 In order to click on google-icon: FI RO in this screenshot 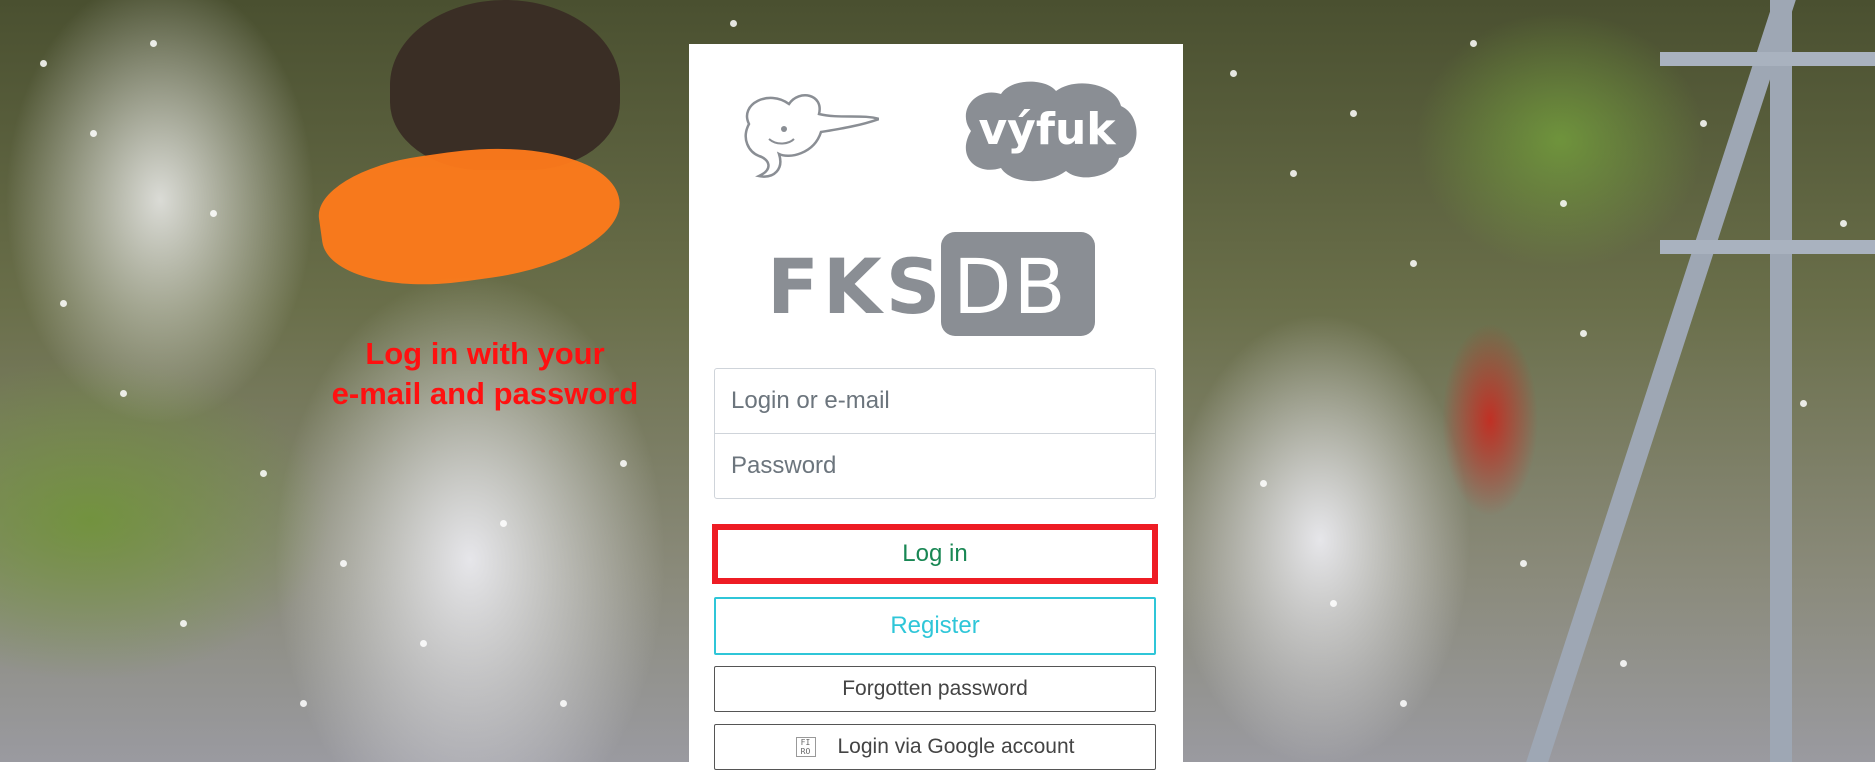, I will do `click(805, 747)`.